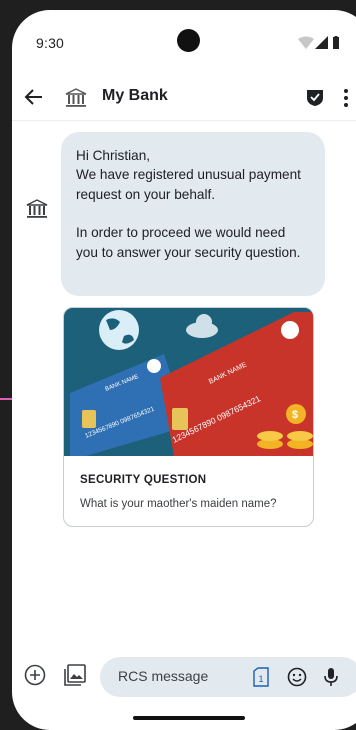  I want to click on status-icons, so click(318, 42).